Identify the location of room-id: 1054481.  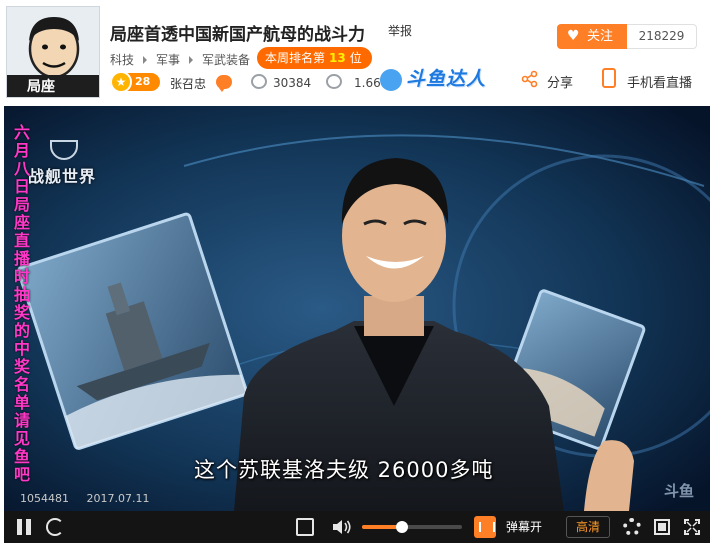
(44, 498).